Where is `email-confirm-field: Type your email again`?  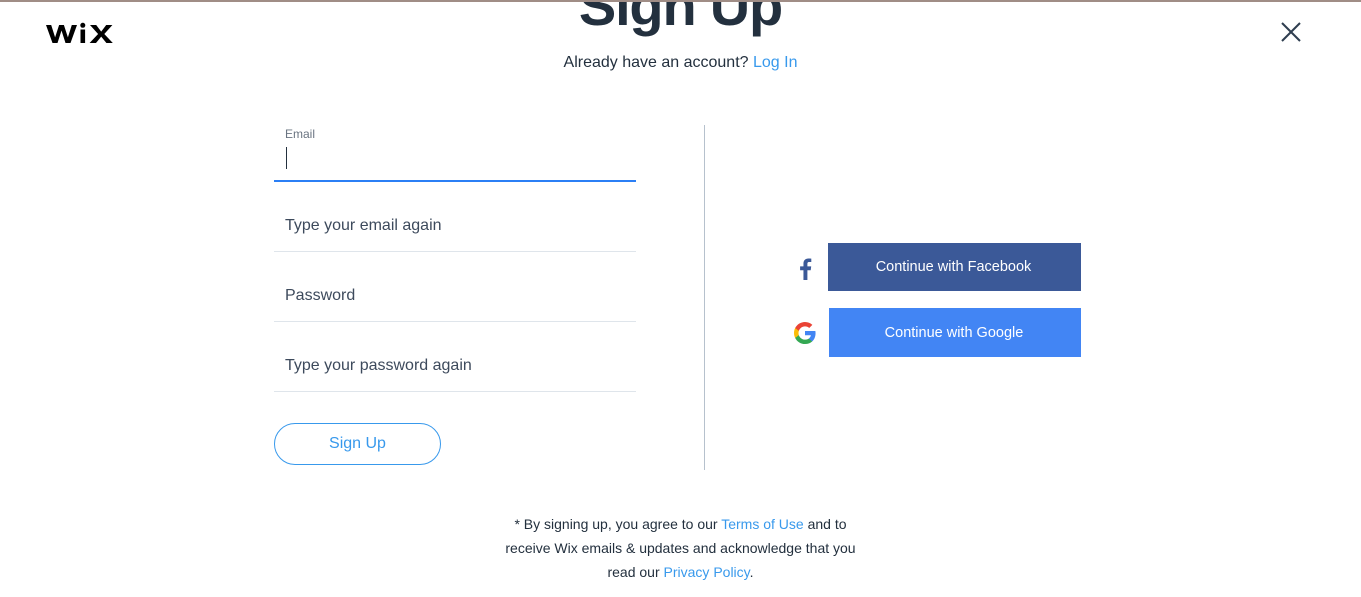 email-confirm-field: Type your email again is located at coordinates (455, 224).